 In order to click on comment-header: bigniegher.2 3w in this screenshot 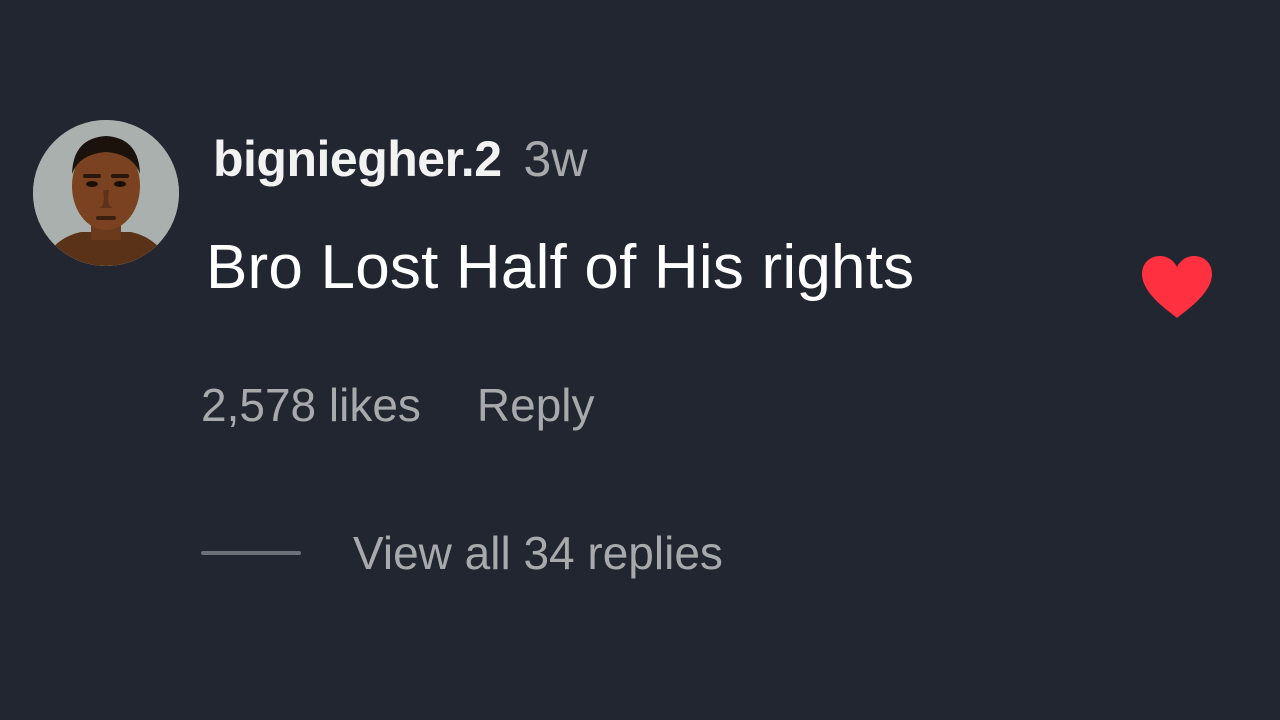, I will do `click(400, 165)`.